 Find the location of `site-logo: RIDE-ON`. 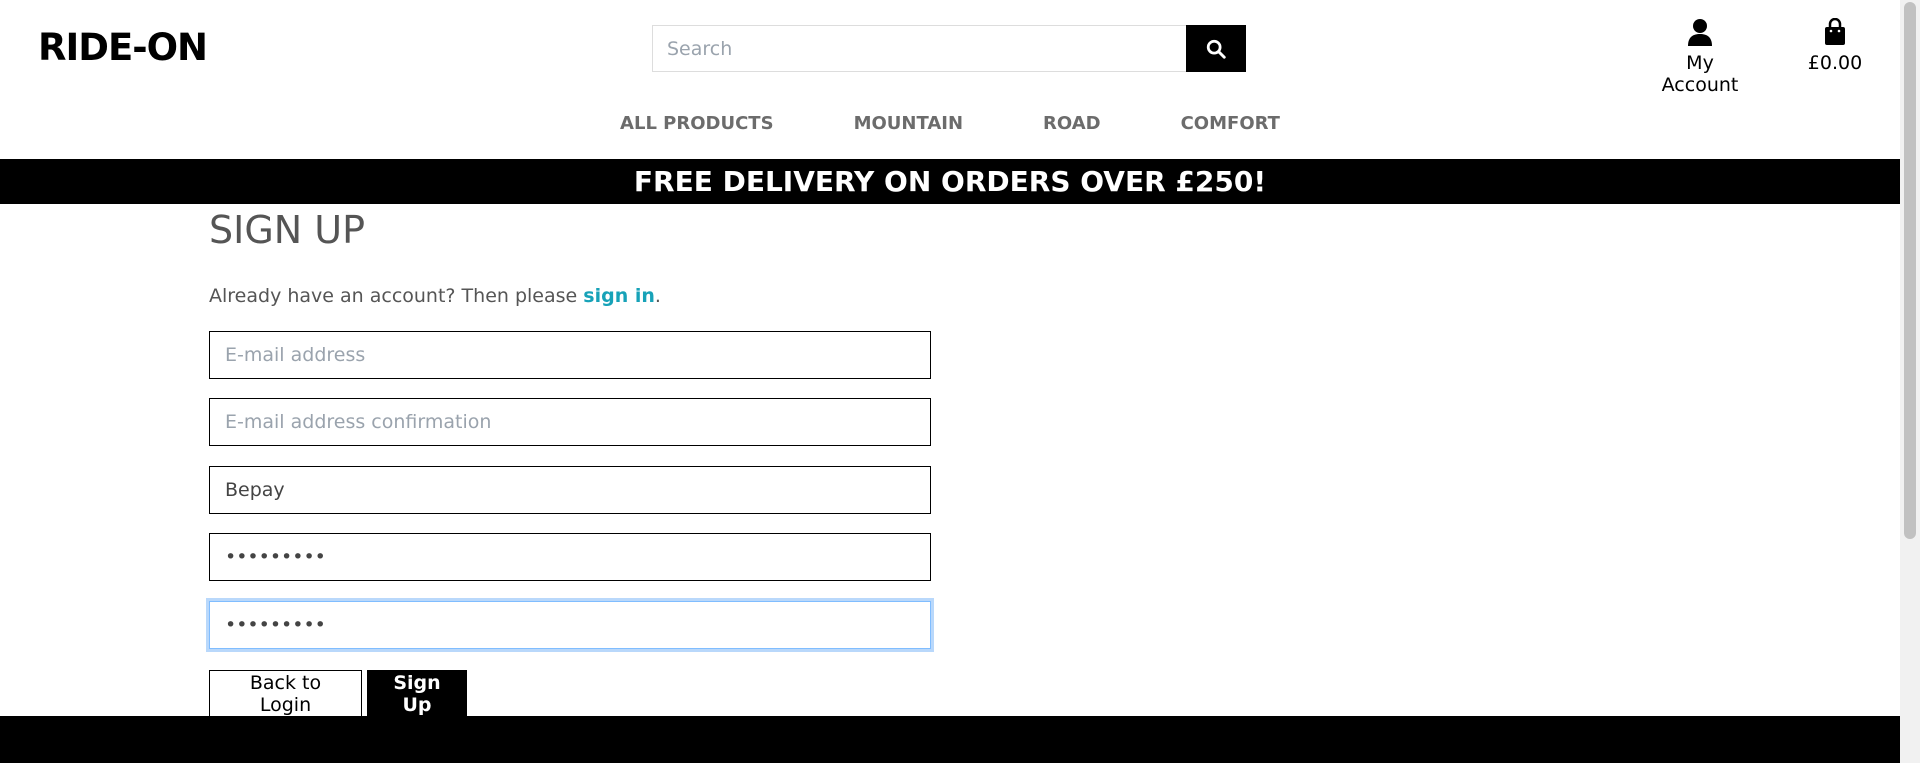

site-logo: RIDE-ON is located at coordinates (123, 47).